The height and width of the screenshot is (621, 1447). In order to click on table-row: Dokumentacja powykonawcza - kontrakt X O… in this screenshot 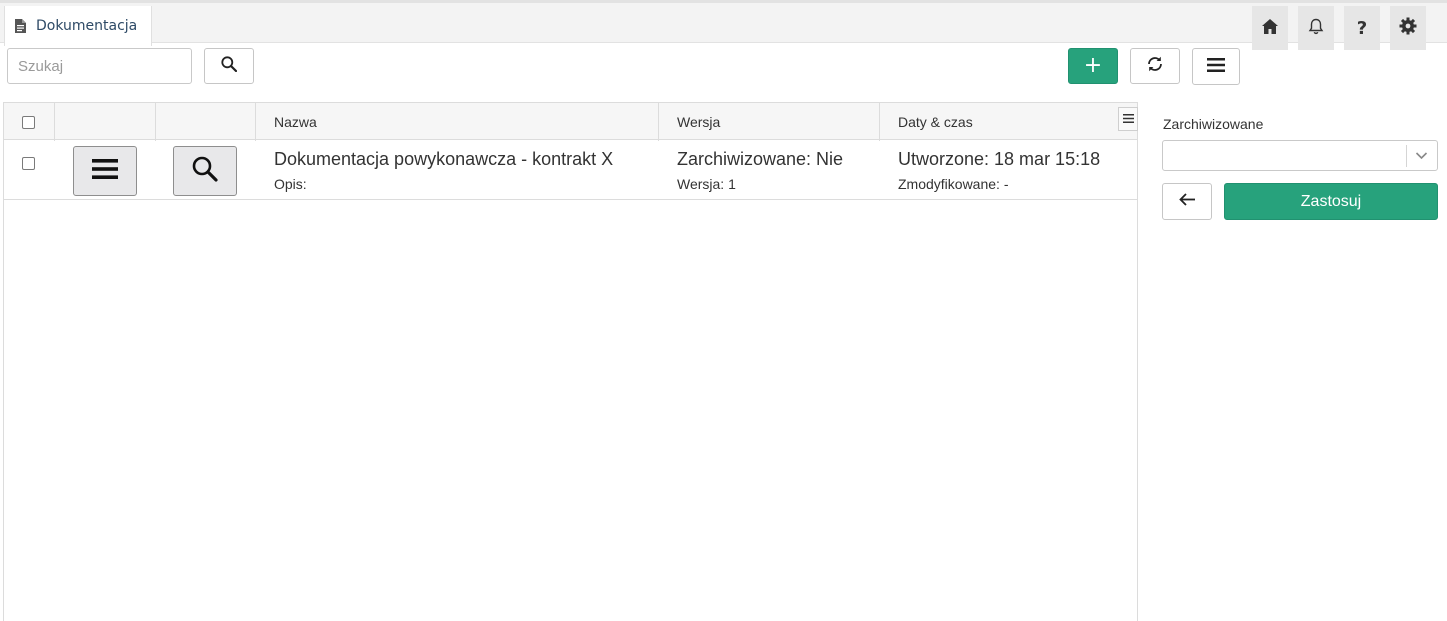, I will do `click(570, 170)`.